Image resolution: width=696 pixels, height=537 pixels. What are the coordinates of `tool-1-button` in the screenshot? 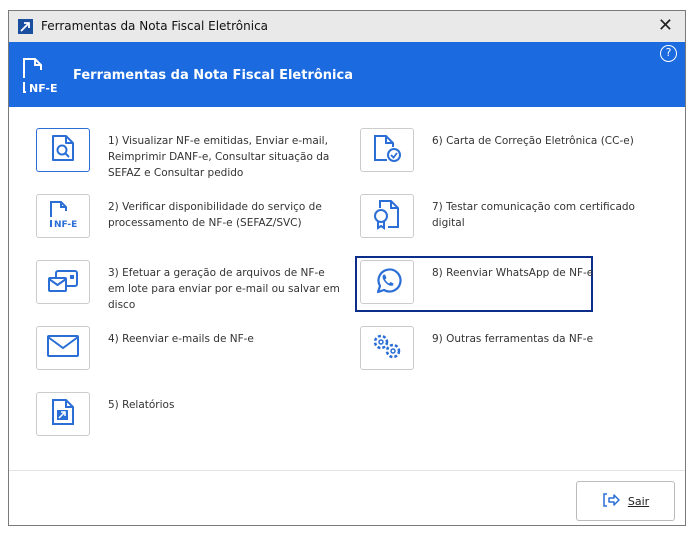 It's located at (63, 150).